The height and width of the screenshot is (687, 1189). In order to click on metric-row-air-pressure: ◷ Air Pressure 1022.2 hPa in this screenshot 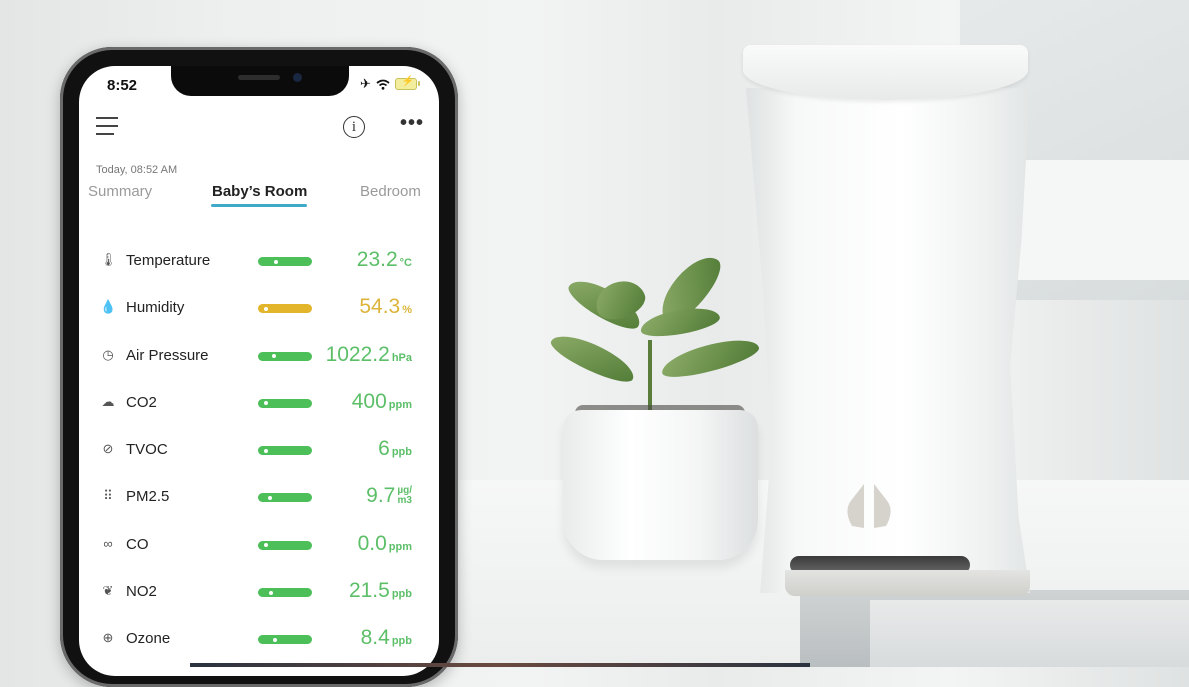, I will do `click(260, 358)`.